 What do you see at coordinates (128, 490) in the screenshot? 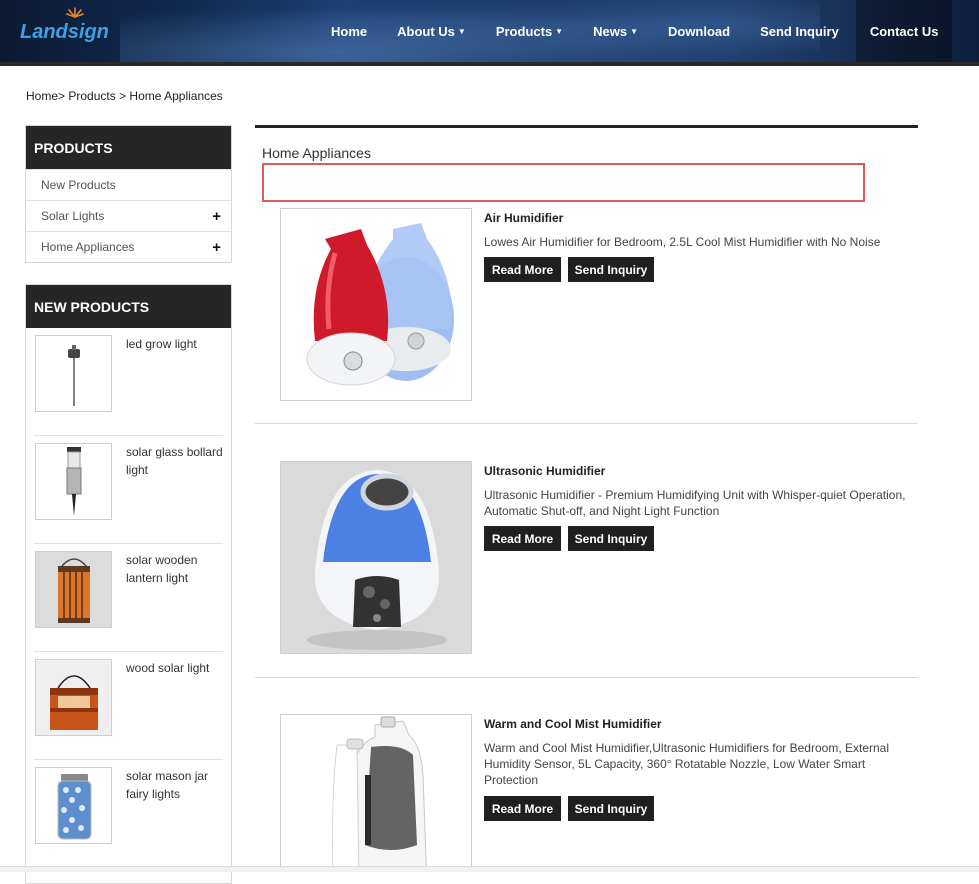
I see `list-item: solar glass bollard light` at bounding box center [128, 490].